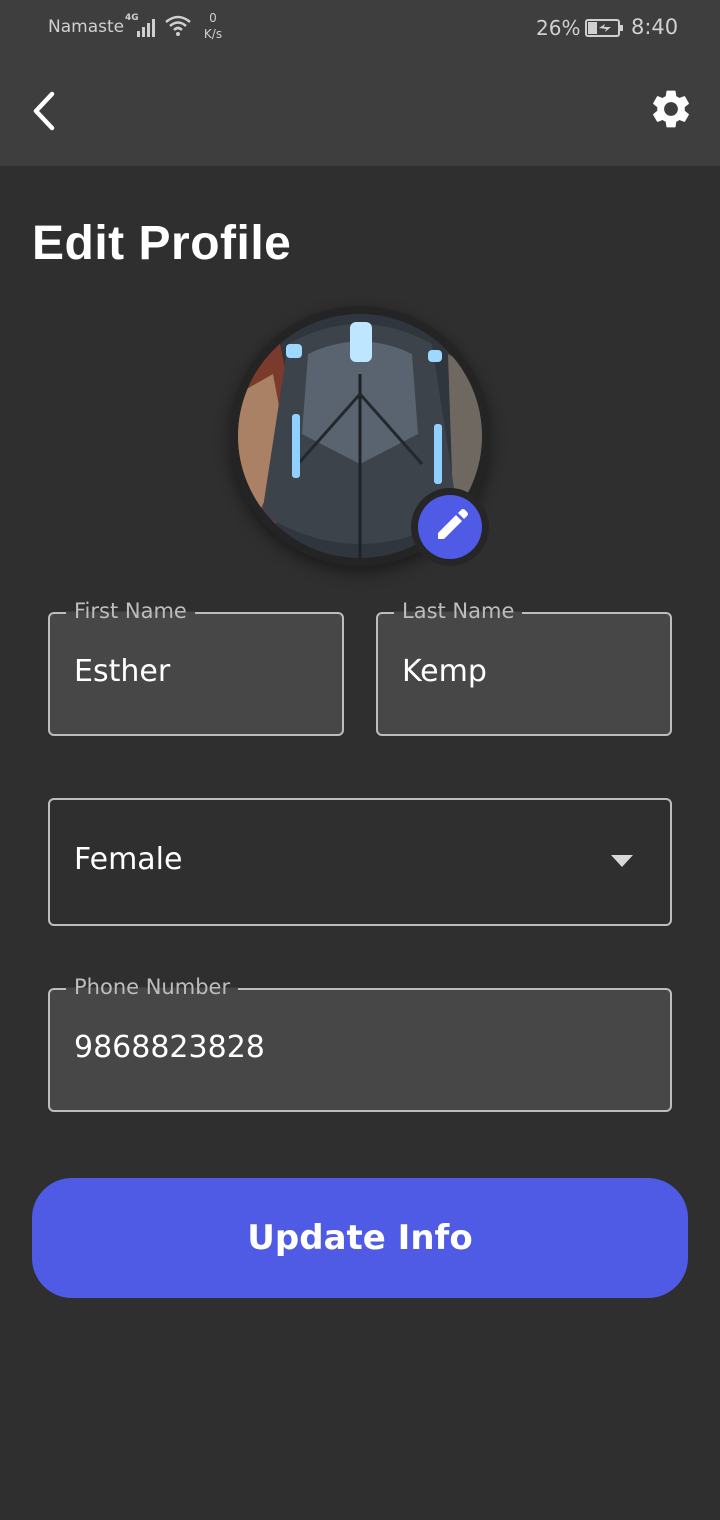  I want to click on first-name-input: Esther, so click(122, 671).